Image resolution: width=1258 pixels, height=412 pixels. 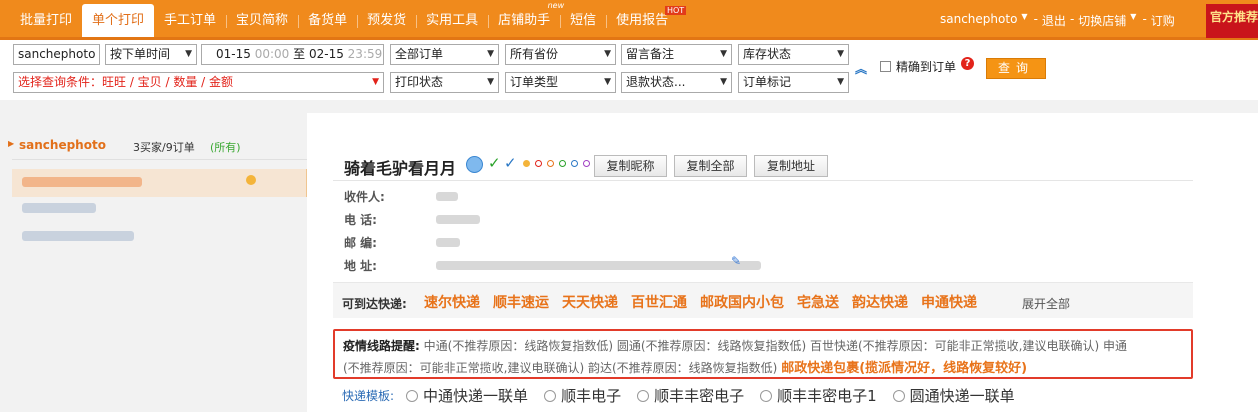 What do you see at coordinates (56, 54) in the screenshot?
I see `shop-select: sanchephoto` at bounding box center [56, 54].